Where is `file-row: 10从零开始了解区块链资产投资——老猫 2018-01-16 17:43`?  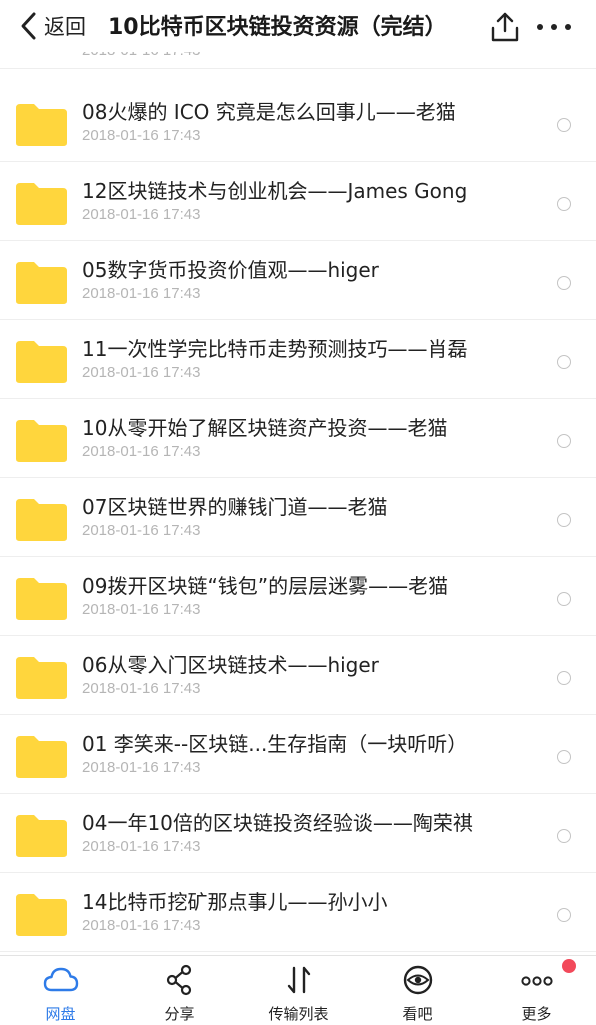 file-row: 10从零开始了解区块链资产投资——老猫 2018-01-16 17:43 is located at coordinates (298, 438).